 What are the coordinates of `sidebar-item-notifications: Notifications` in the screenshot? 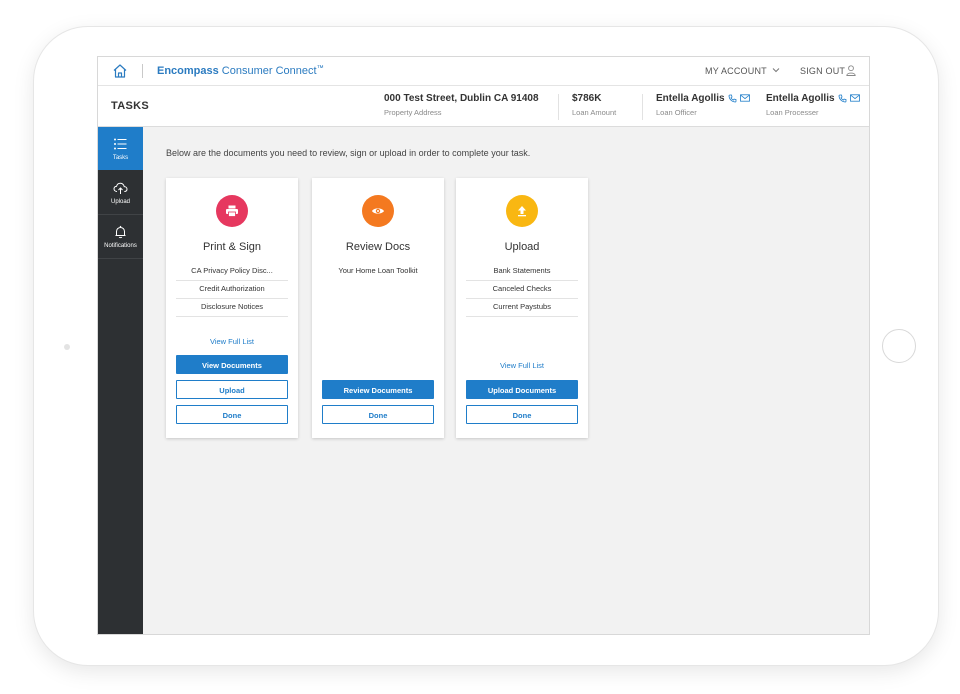 It's located at (120, 237).